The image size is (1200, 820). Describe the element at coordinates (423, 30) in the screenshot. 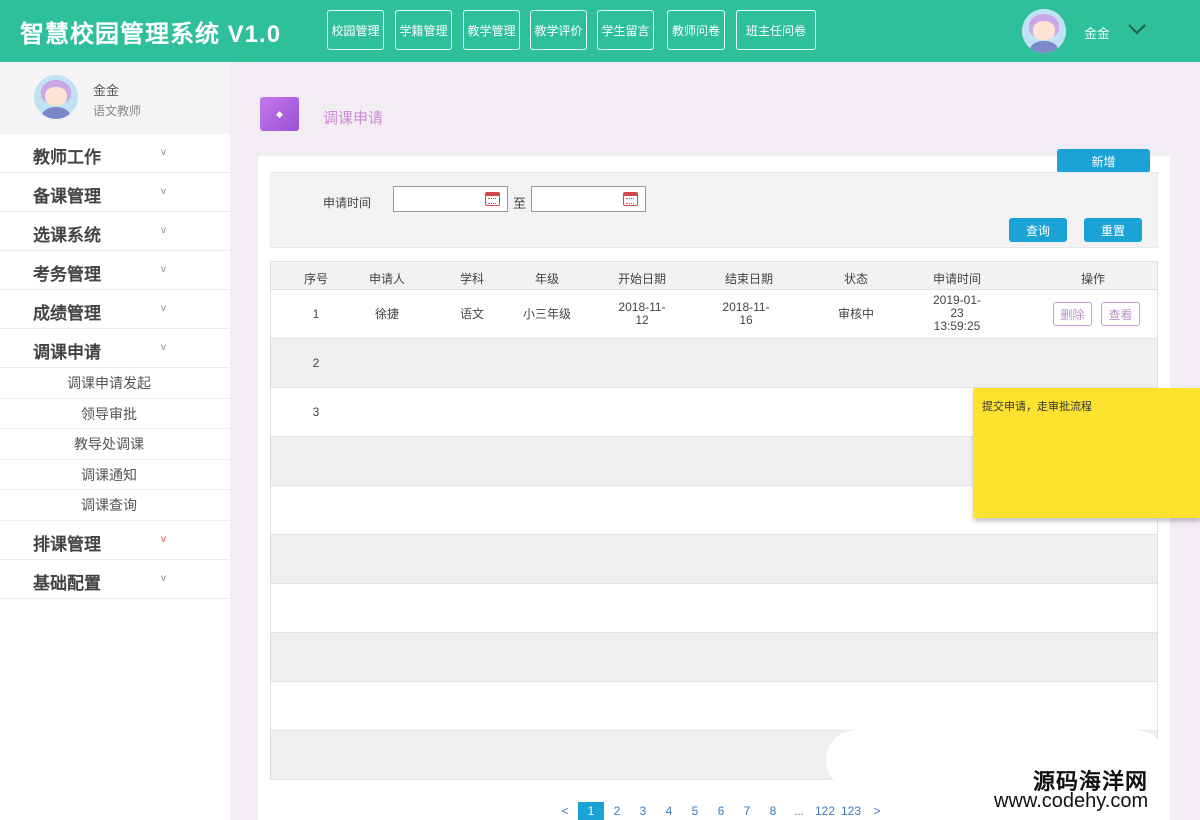

I see `nav-student-records: 学籍管理` at that location.